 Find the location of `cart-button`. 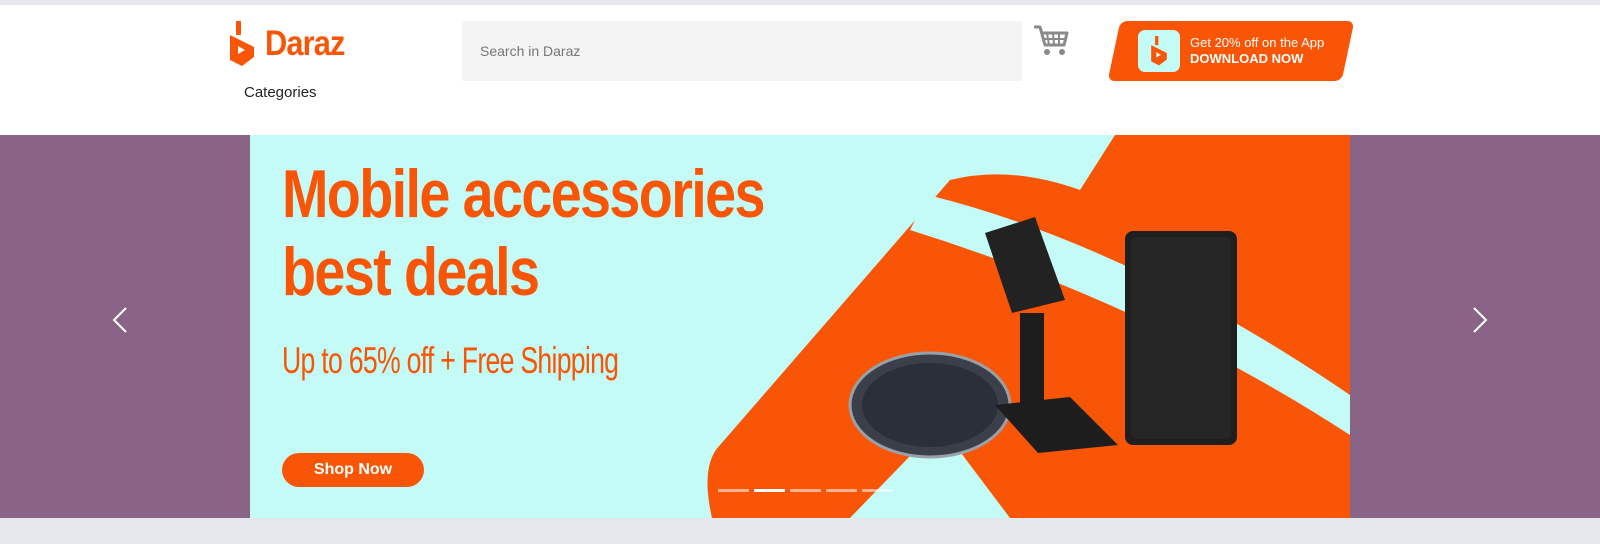

cart-button is located at coordinates (1051, 40).